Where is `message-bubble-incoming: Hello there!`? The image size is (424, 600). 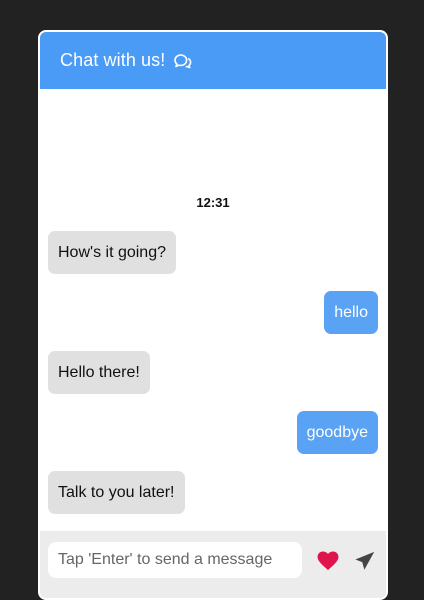 message-bubble-incoming: Hello there! is located at coordinates (99, 372).